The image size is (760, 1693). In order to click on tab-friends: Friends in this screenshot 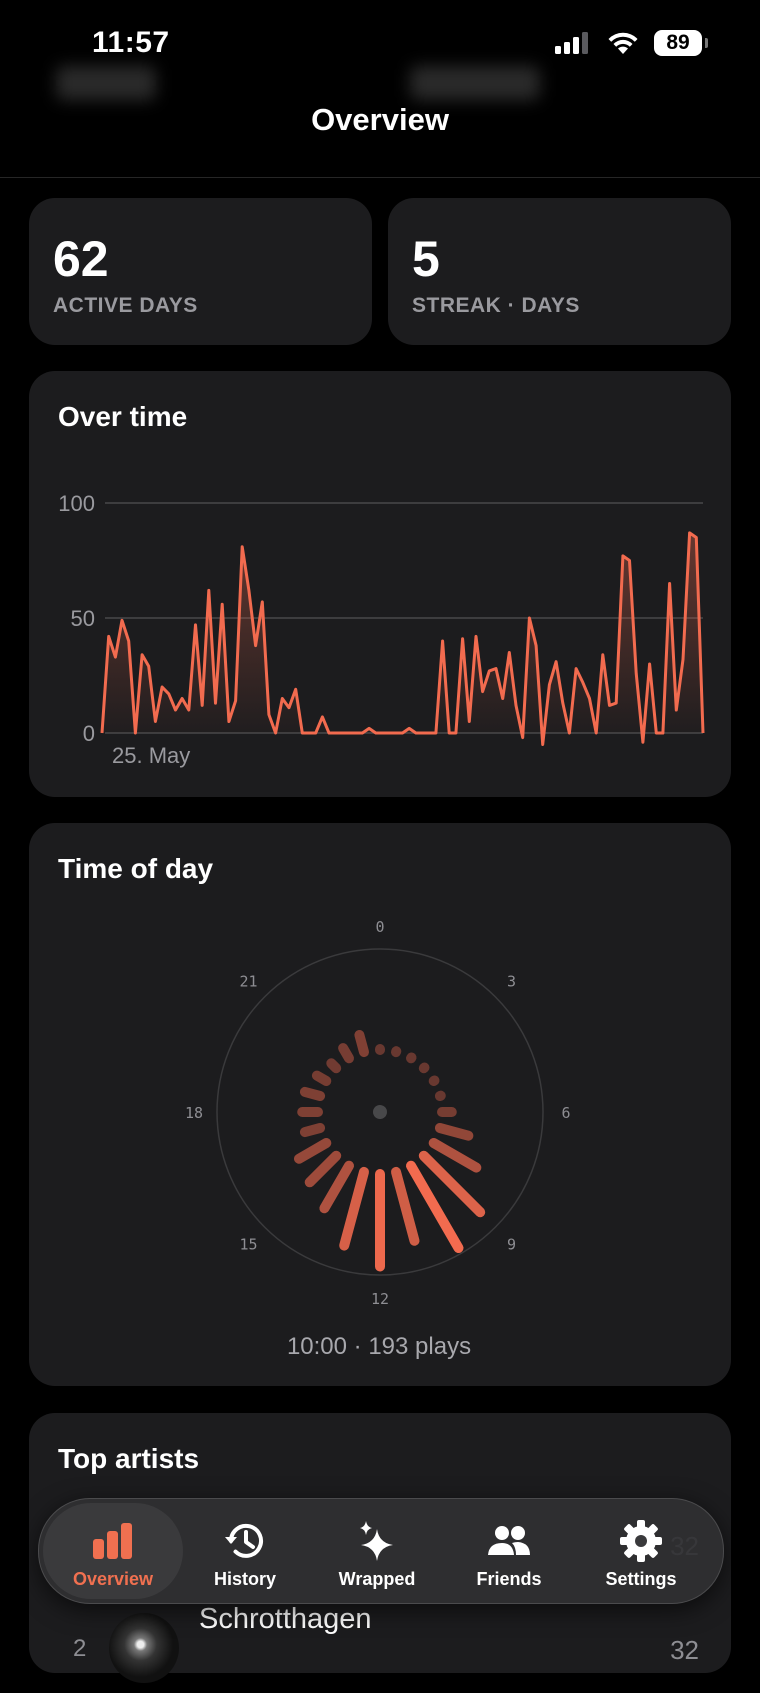, I will do `click(509, 1551)`.